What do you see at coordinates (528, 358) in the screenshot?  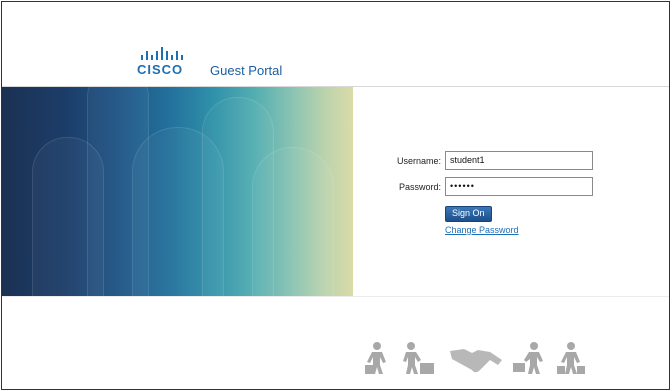 I see `person-cart-icon` at bounding box center [528, 358].